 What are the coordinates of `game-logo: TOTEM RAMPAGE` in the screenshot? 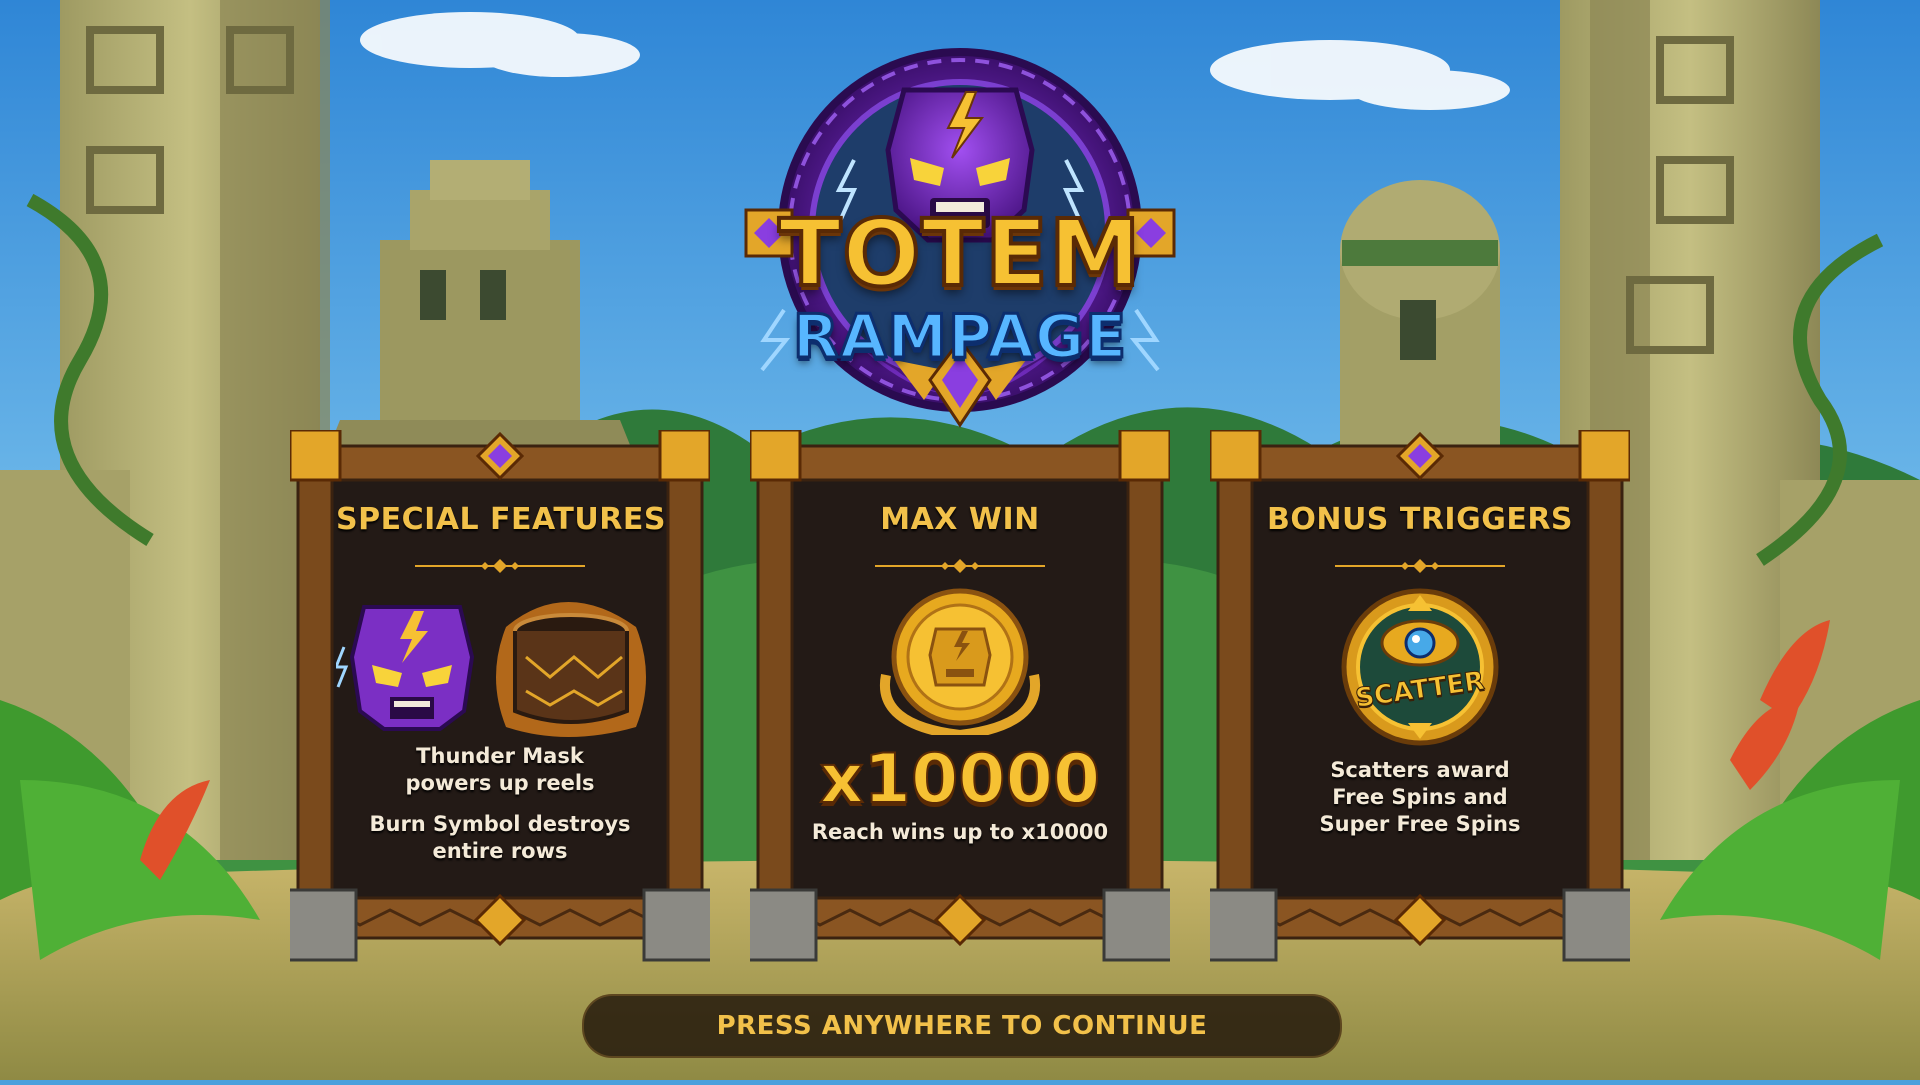 It's located at (960, 240).